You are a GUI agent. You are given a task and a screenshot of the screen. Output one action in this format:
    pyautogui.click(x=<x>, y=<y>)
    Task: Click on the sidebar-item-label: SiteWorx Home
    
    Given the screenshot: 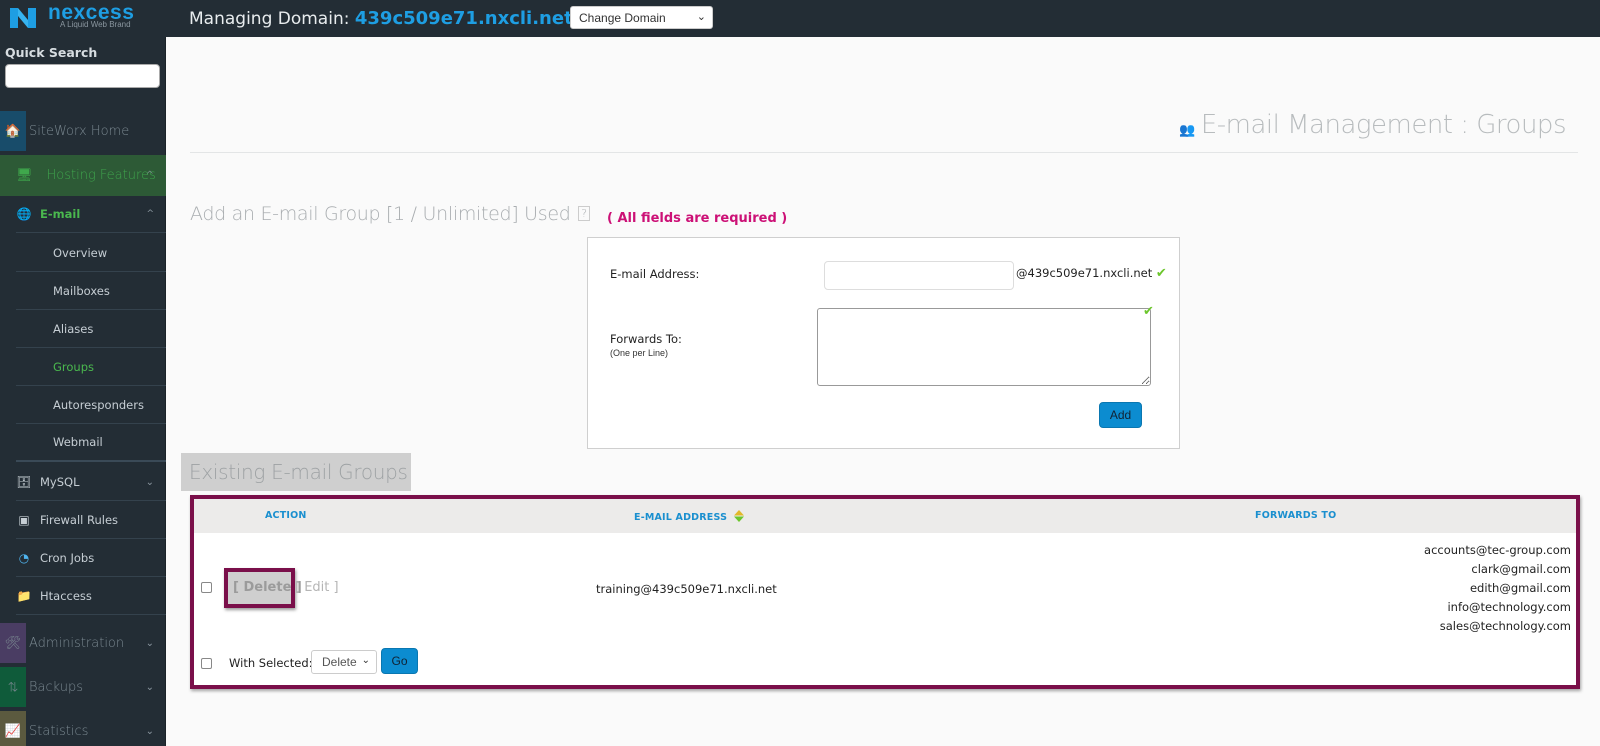 What is the action you would take?
    pyautogui.click(x=79, y=131)
    